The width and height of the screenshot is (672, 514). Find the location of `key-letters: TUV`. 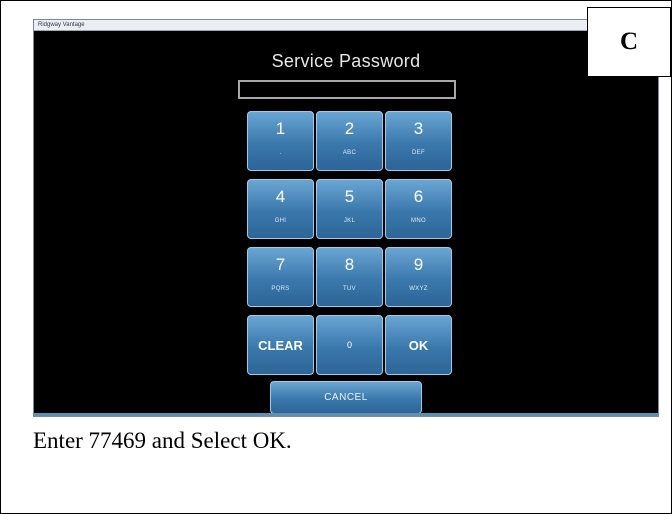

key-letters: TUV is located at coordinates (349, 289).